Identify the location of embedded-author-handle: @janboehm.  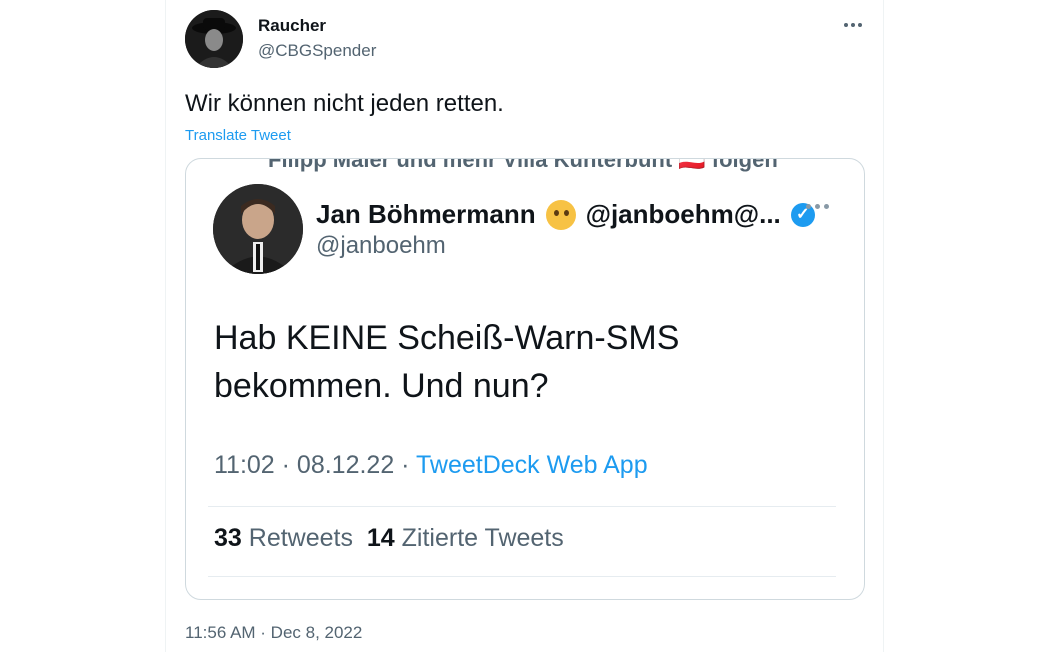
(381, 245).